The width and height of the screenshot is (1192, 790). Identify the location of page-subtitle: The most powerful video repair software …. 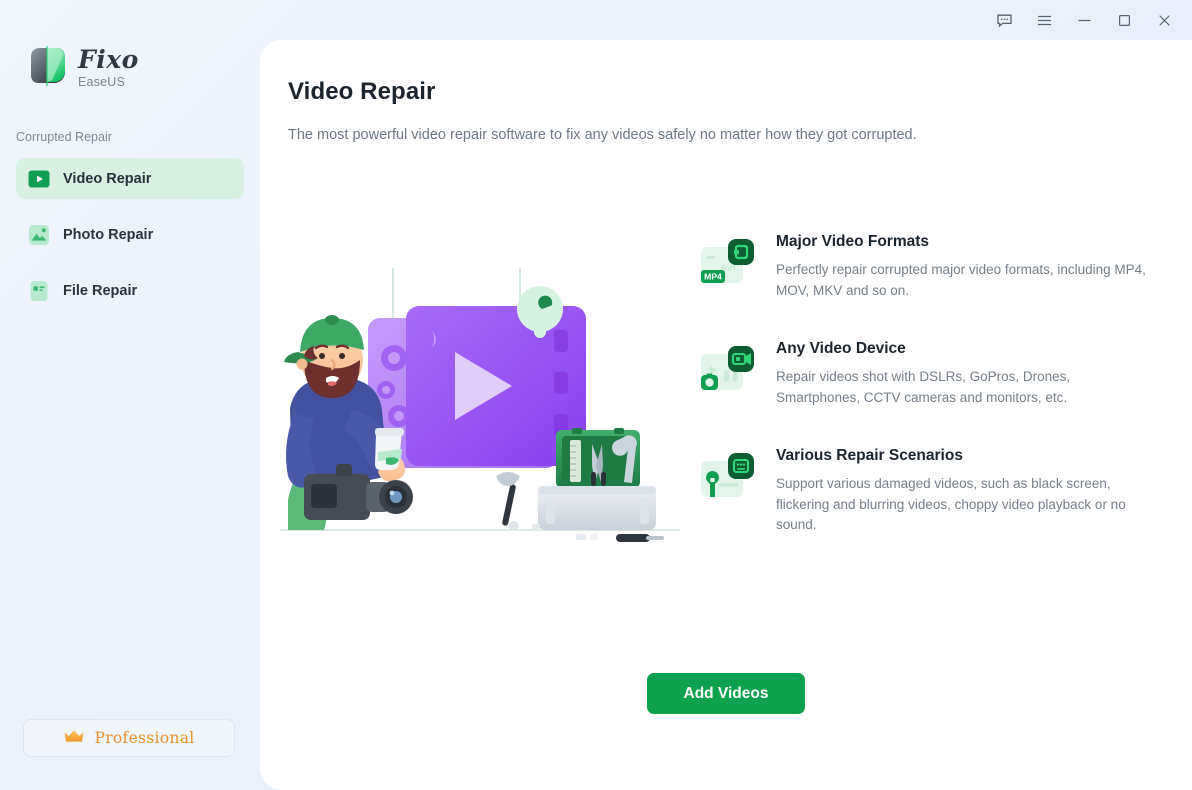
(602, 135).